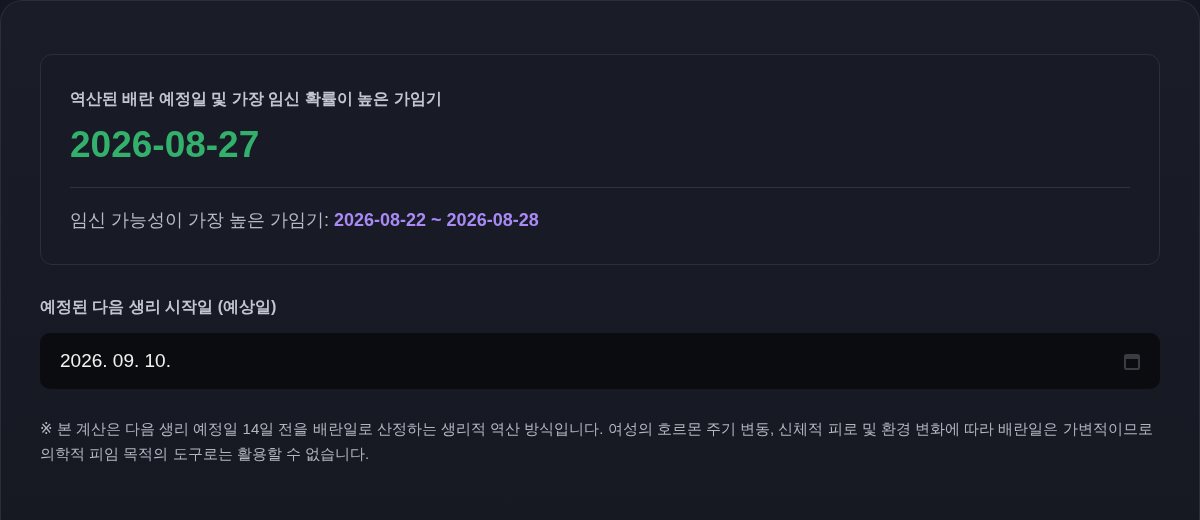  I want to click on ovulation-date: 2026-08-27, so click(165, 145).